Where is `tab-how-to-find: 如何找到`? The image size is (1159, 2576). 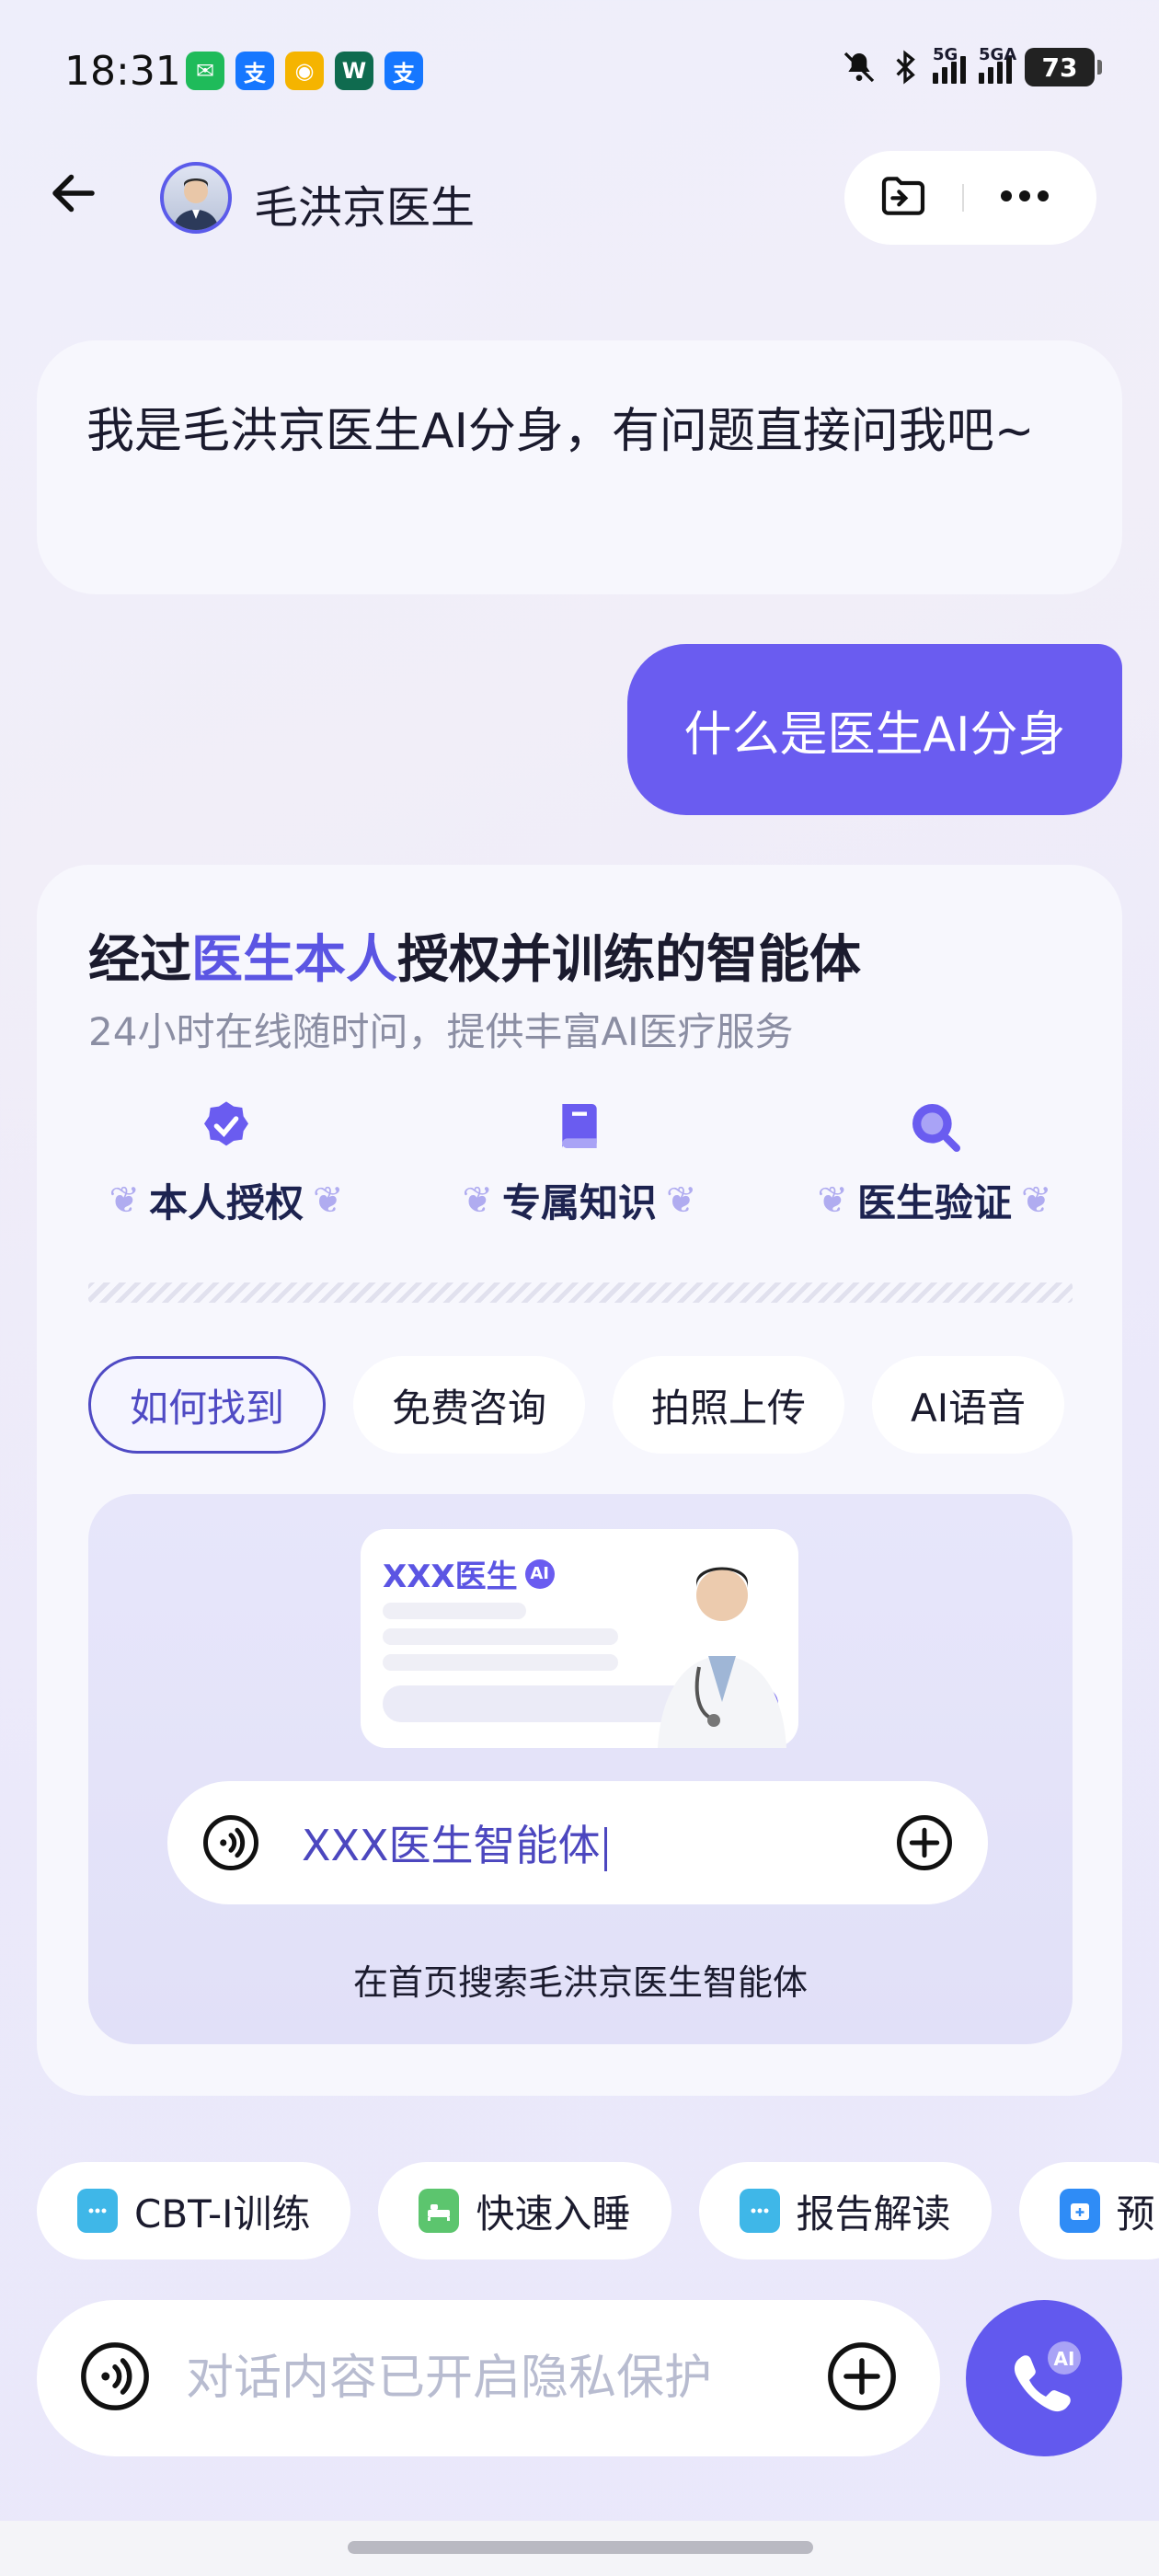
tab-how-to-find: 如何找到 is located at coordinates (207, 1405).